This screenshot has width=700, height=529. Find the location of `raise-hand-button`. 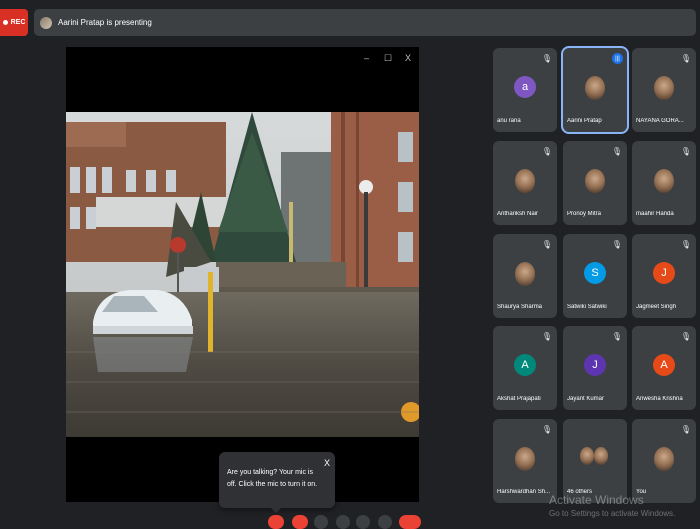

raise-hand-button is located at coordinates (385, 522).